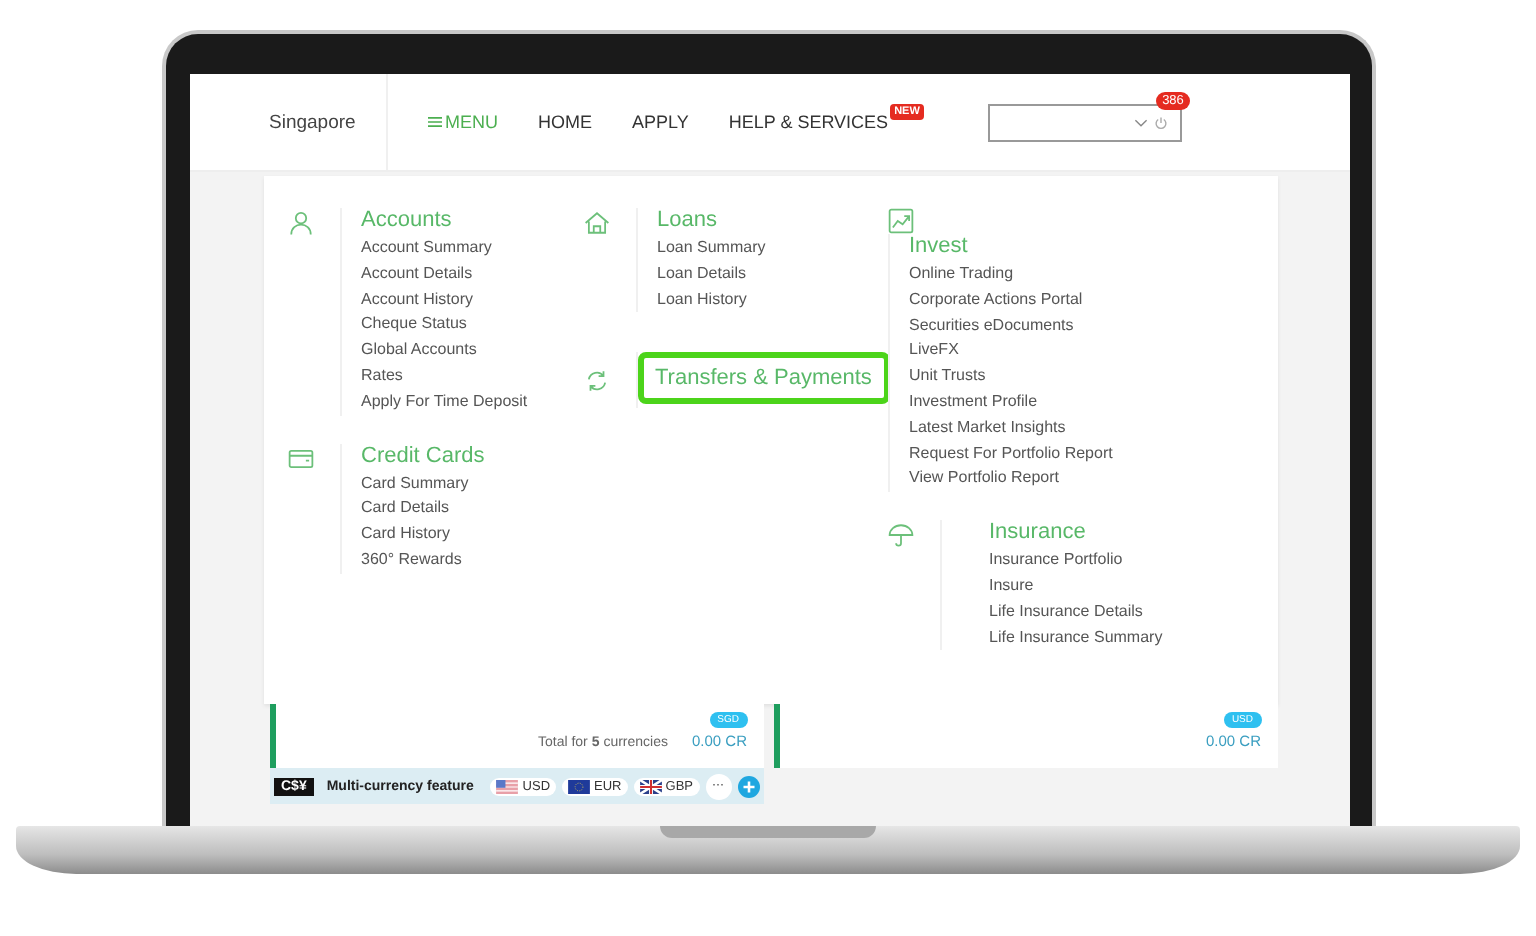 This screenshot has height=936, width=1536. What do you see at coordinates (1076, 638) in the screenshot?
I see `menu-link: Life Insurance Summary` at bounding box center [1076, 638].